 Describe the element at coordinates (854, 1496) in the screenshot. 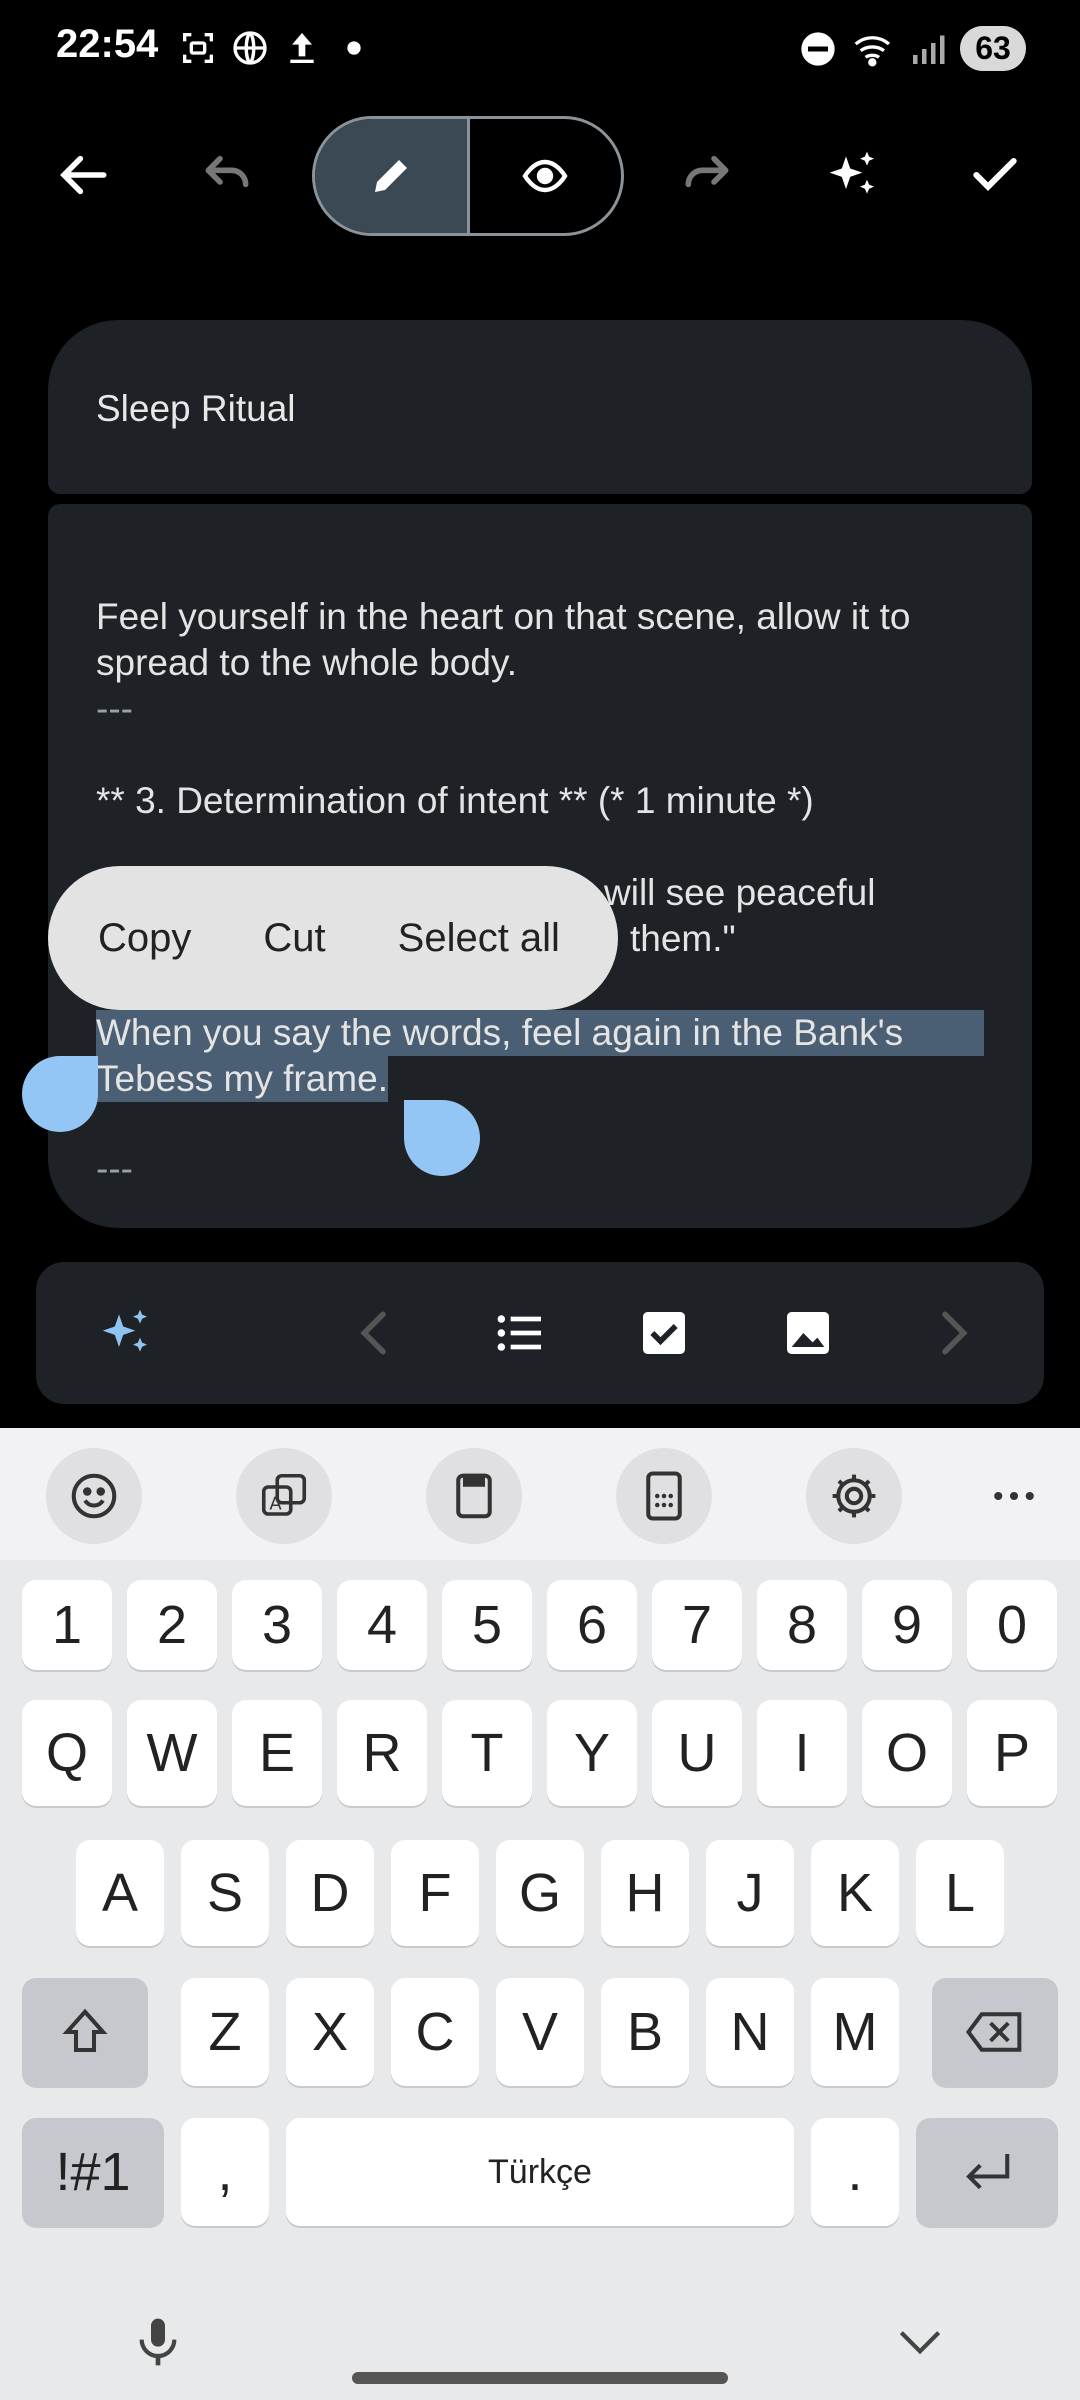

I see `keyboard-settings-button` at that location.